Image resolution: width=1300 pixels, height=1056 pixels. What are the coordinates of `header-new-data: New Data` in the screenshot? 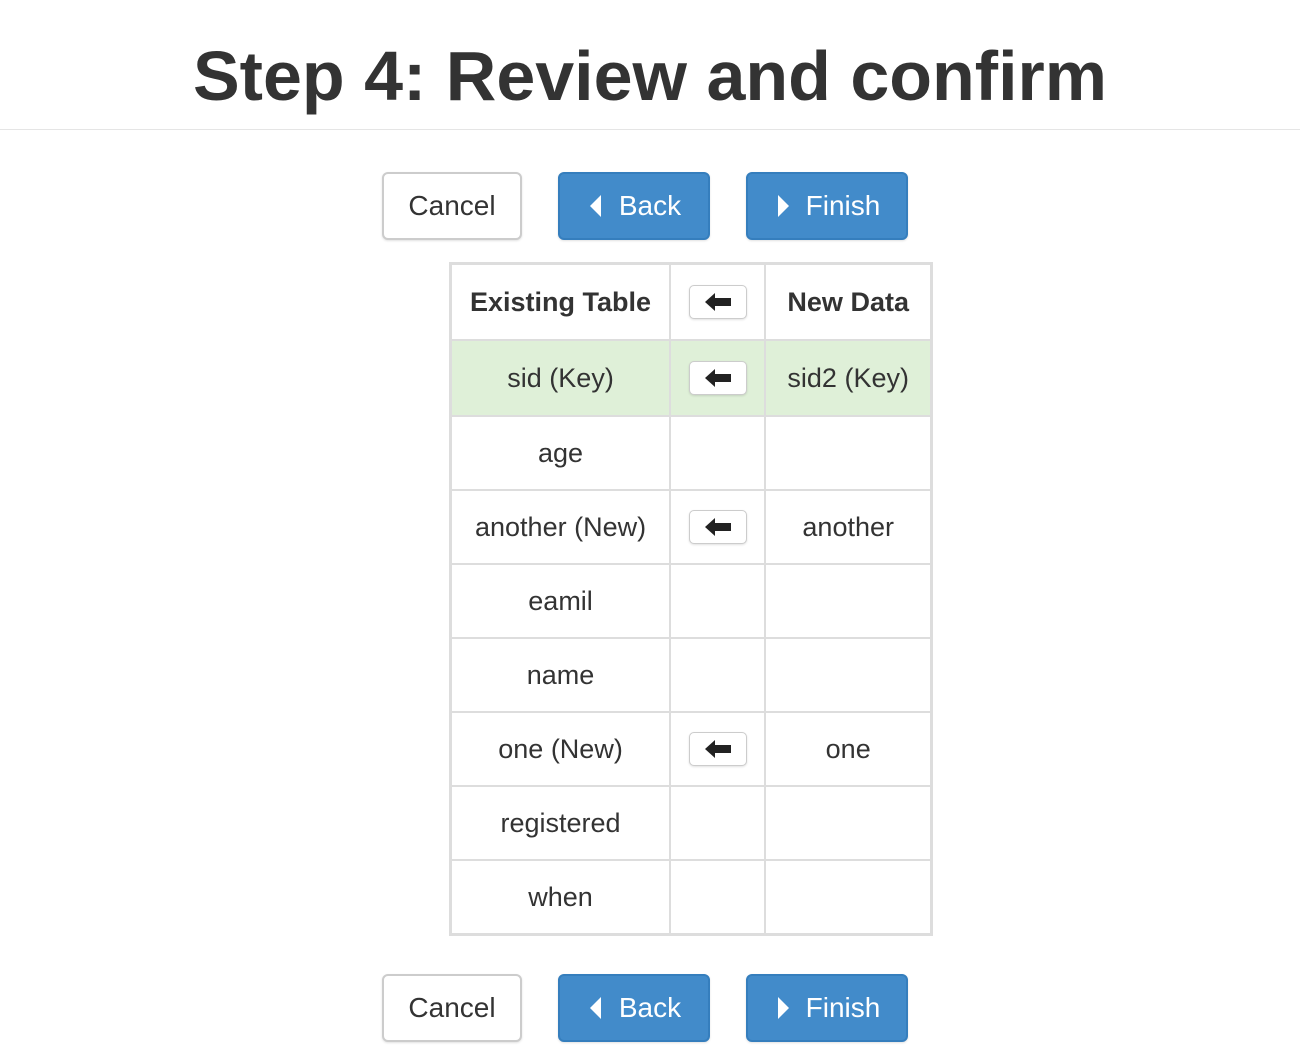 It's located at (848, 301).